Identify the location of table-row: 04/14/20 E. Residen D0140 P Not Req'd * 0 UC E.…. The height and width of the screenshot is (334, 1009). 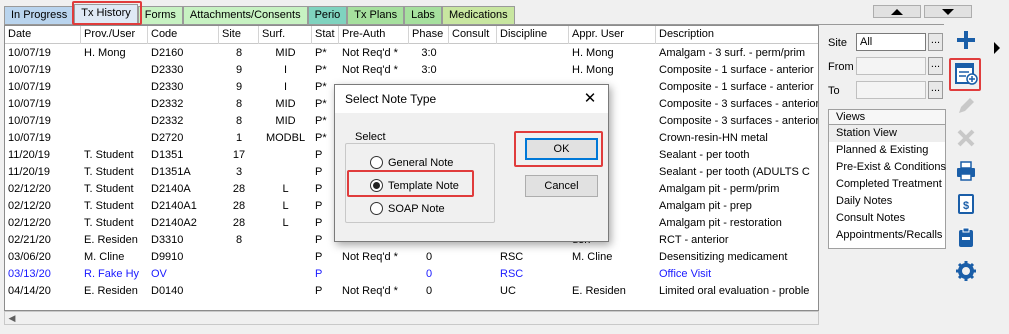
(411, 291).